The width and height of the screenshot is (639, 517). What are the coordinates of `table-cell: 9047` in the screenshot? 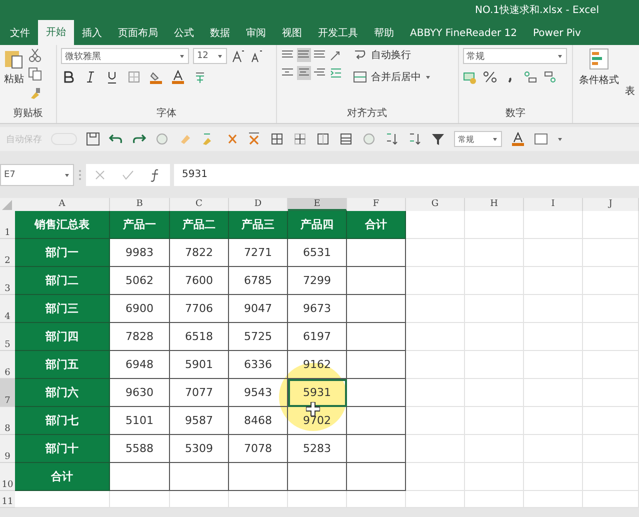 It's located at (258, 309).